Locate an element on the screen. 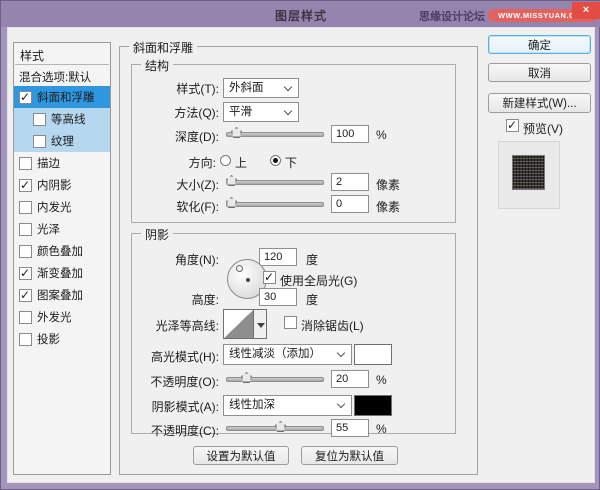 This screenshot has width=600, height=490. size-unit: 像素 is located at coordinates (388, 185).